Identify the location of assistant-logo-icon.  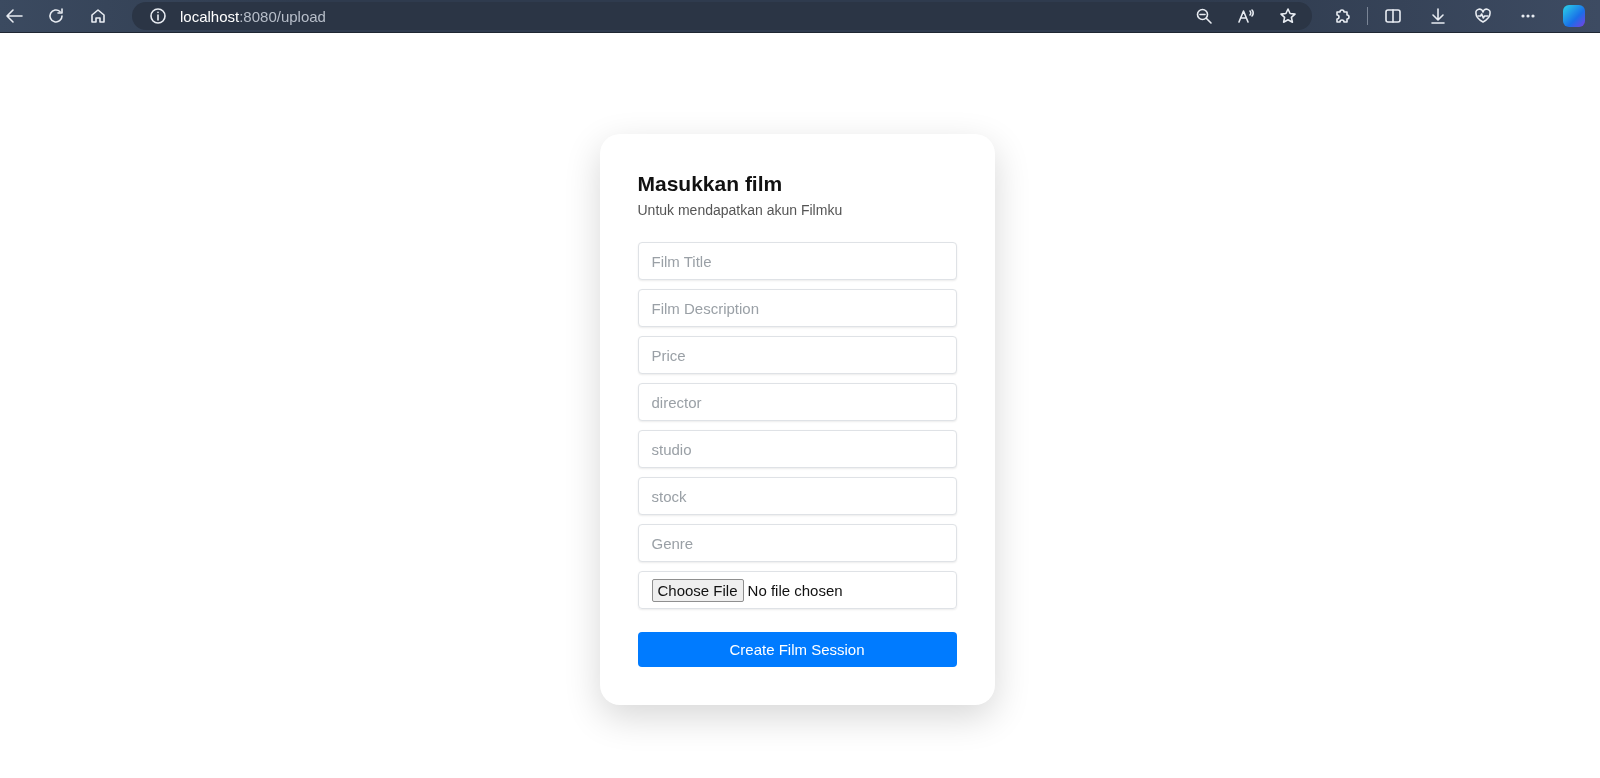
(1574, 16).